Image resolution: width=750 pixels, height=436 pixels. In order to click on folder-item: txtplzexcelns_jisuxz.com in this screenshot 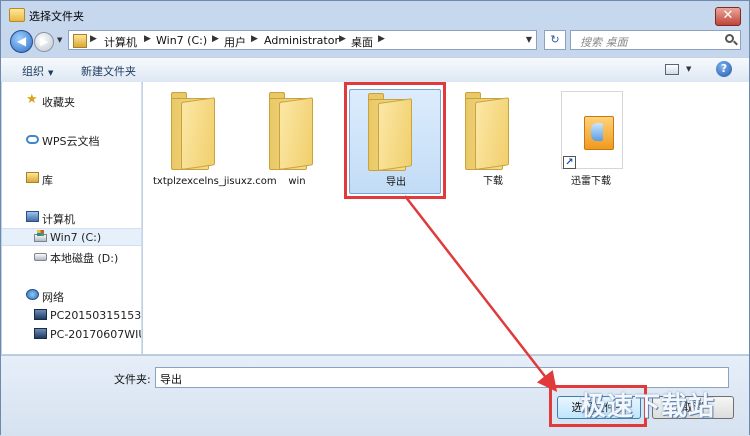, I will do `click(215, 141)`.